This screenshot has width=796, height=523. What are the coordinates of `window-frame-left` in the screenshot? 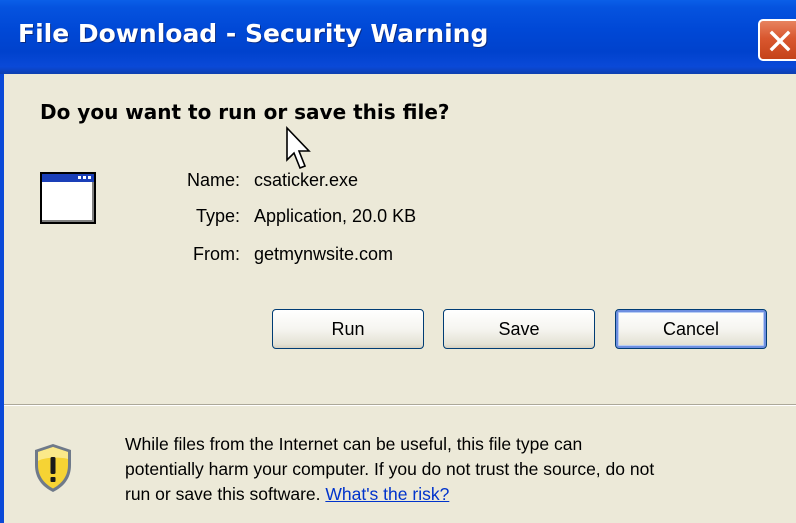 It's located at (2, 298).